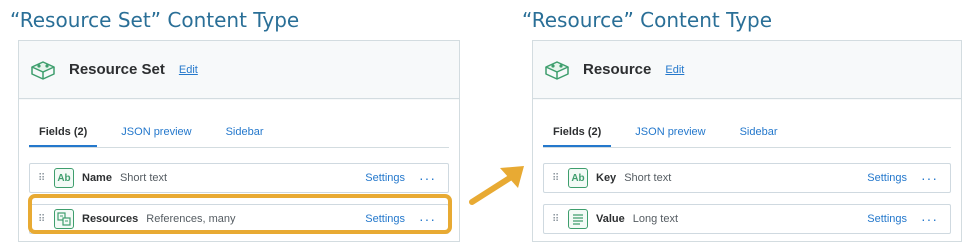  I want to click on resource-heading: “Resource” Content Type, so click(647, 20).